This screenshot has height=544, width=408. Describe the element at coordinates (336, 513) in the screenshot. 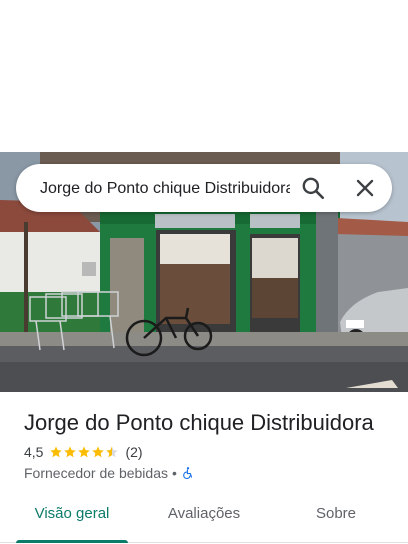

I see `tab-about-label: Sobre` at that location.